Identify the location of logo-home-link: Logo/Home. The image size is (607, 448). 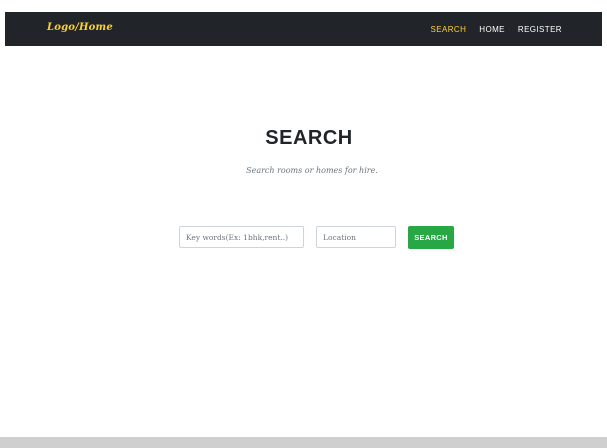
(80, 27).